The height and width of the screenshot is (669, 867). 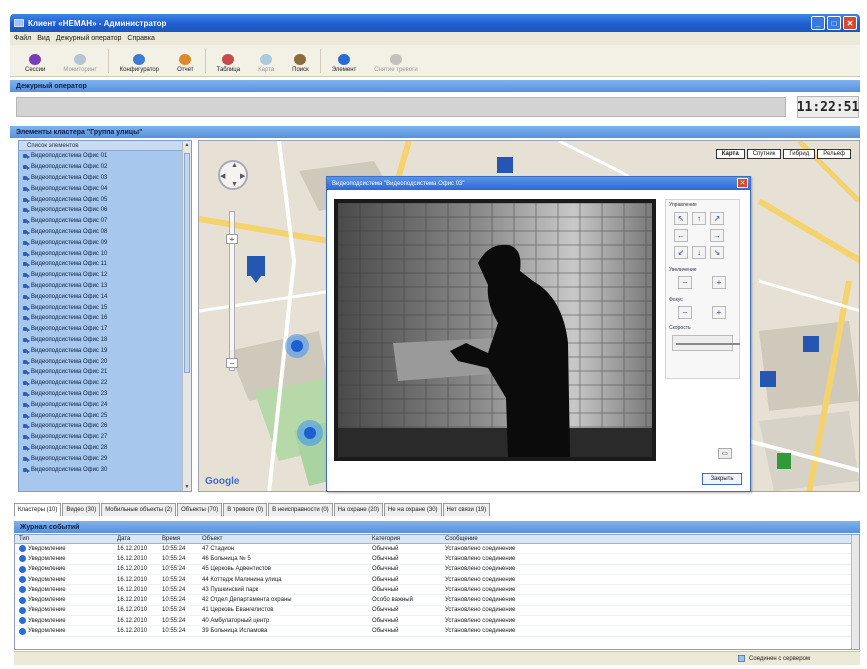 I want to click on menu-help: Справка, so click(x=140, y=38).